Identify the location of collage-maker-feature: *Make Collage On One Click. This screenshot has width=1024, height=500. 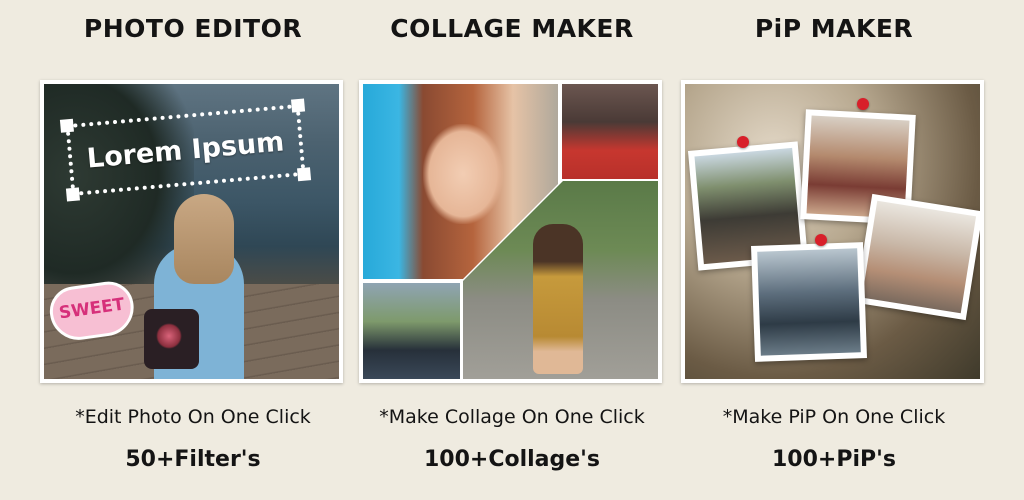
(512, 417).